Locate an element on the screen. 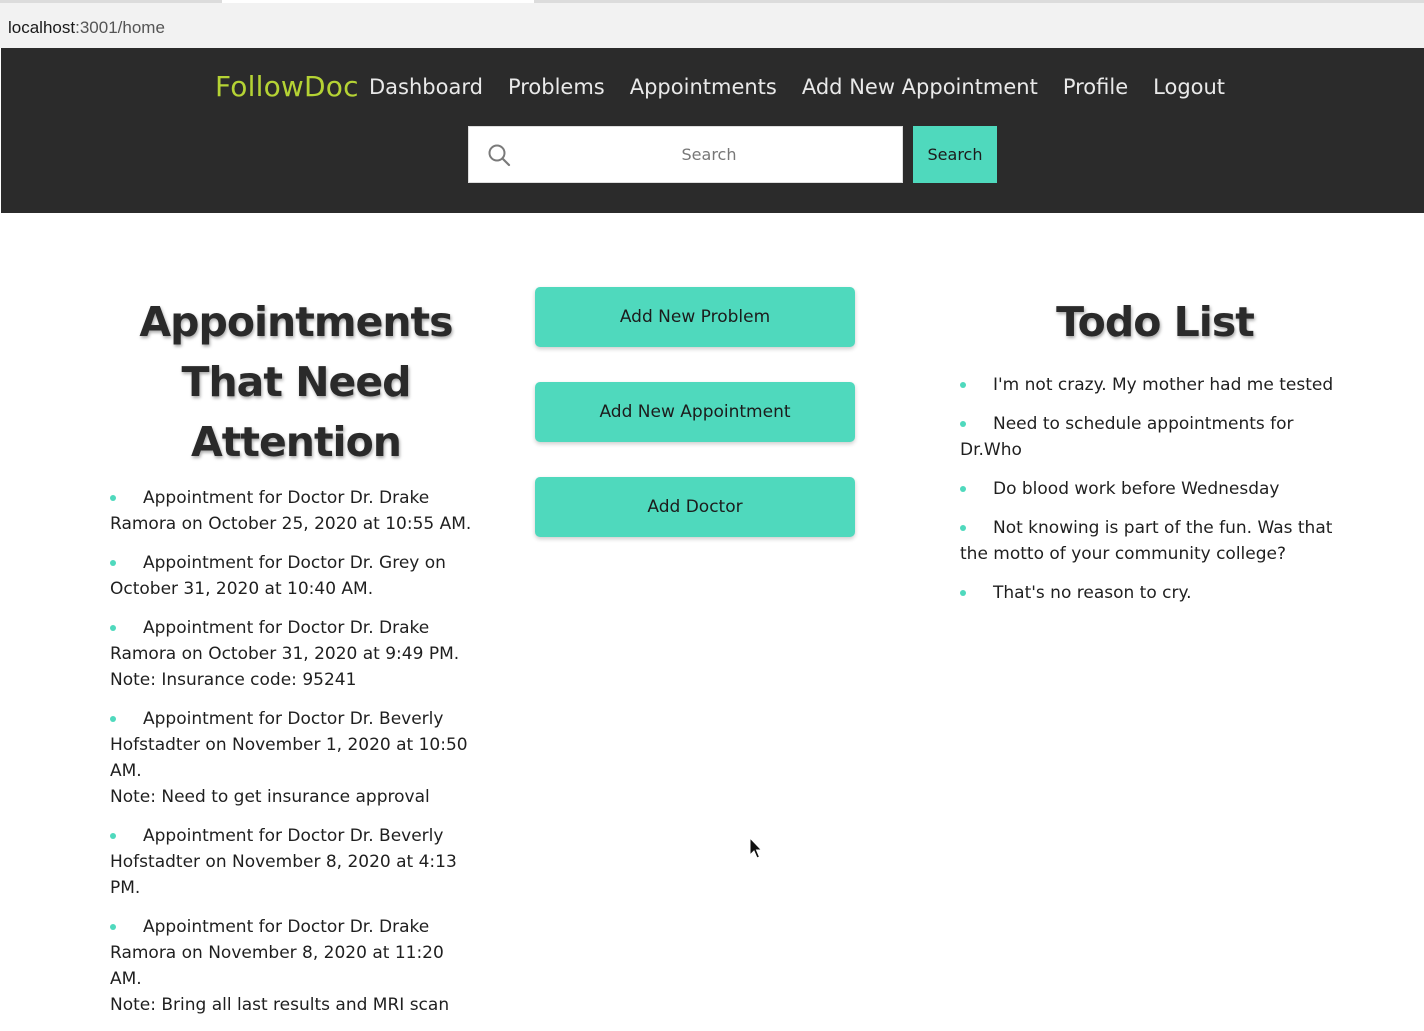 The image size is (1424, 1031). todo-item: I'm not crazy. My mother had me tested is located at coordinates (1155, 385).